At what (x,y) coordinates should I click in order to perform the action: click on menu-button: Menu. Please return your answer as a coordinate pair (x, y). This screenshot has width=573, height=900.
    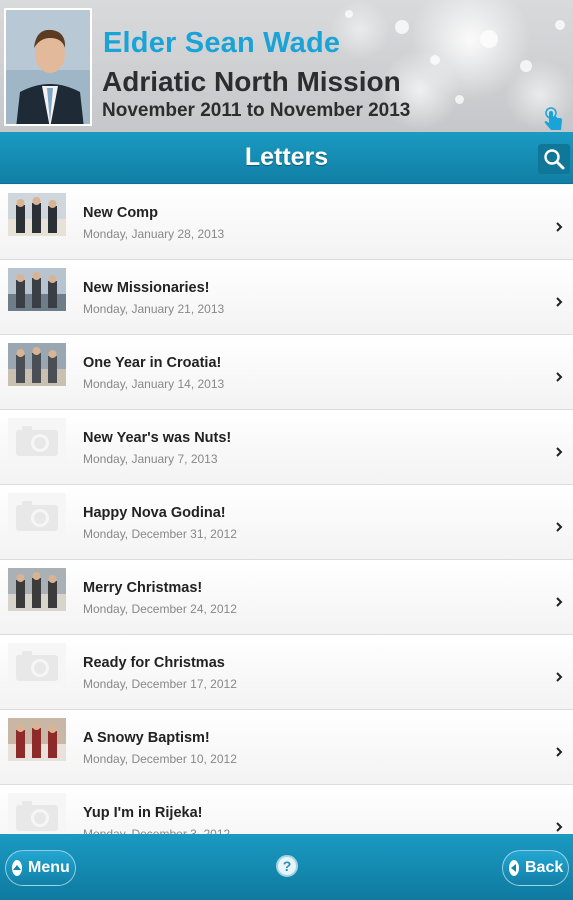
    Looking at the image, I should click on (40, 868).